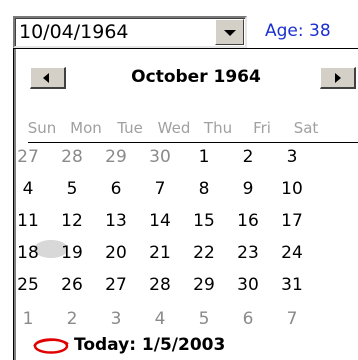  What do you see at coordinates (130, 32) in the screenshot?
I see `date-combo: 10/04/1964` at bounding box center [130, 32].